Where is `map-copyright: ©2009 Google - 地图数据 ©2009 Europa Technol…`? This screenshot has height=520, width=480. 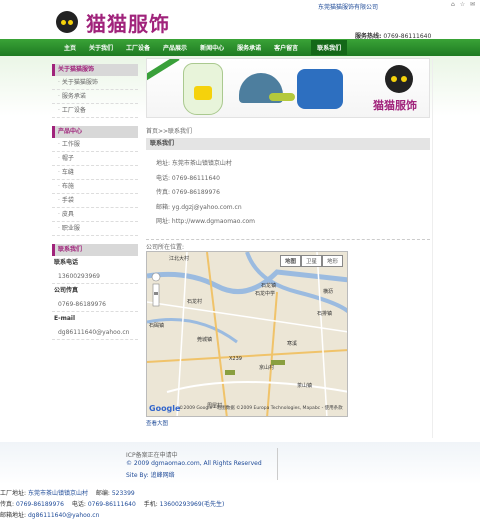 map-copyright: ©2009 Google - 地图数据 ©2009 Europa Technol… is located at coordinates (261, 408).